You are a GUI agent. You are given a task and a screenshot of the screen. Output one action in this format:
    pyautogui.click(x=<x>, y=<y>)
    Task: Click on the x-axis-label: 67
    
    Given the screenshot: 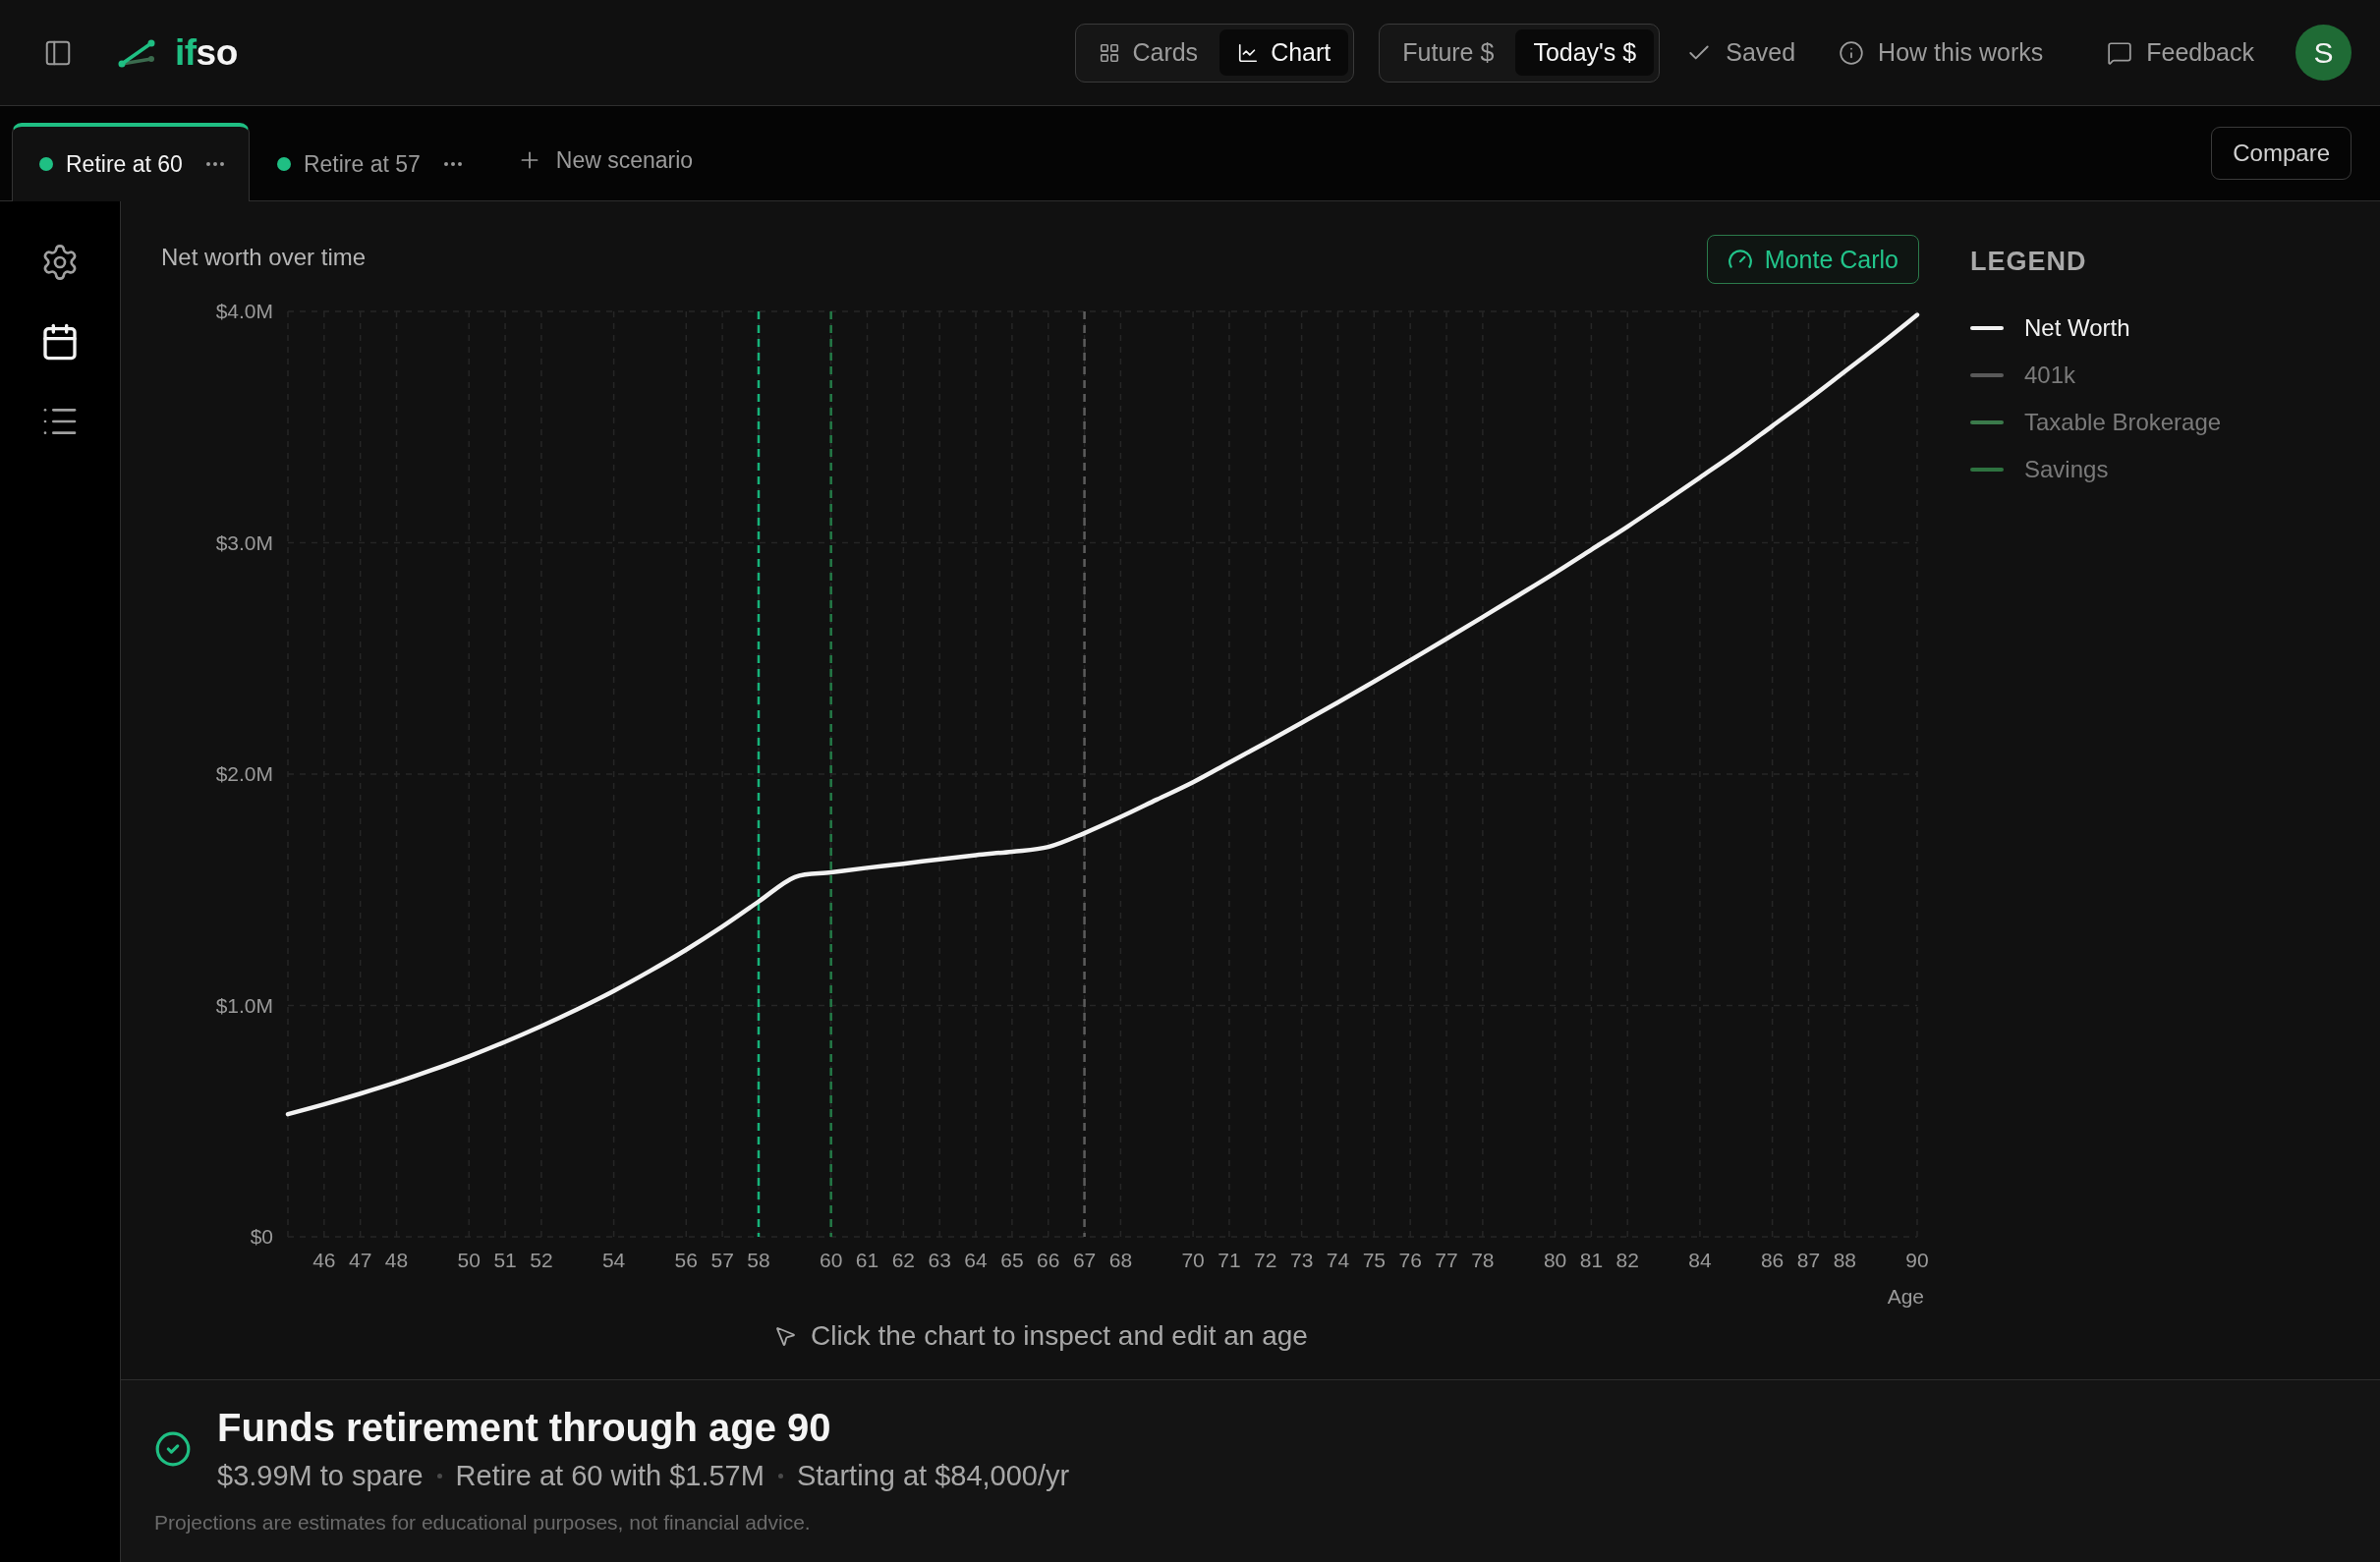 What is the action you would take?
    pyautogui.click(x=1084, y=1260)
    